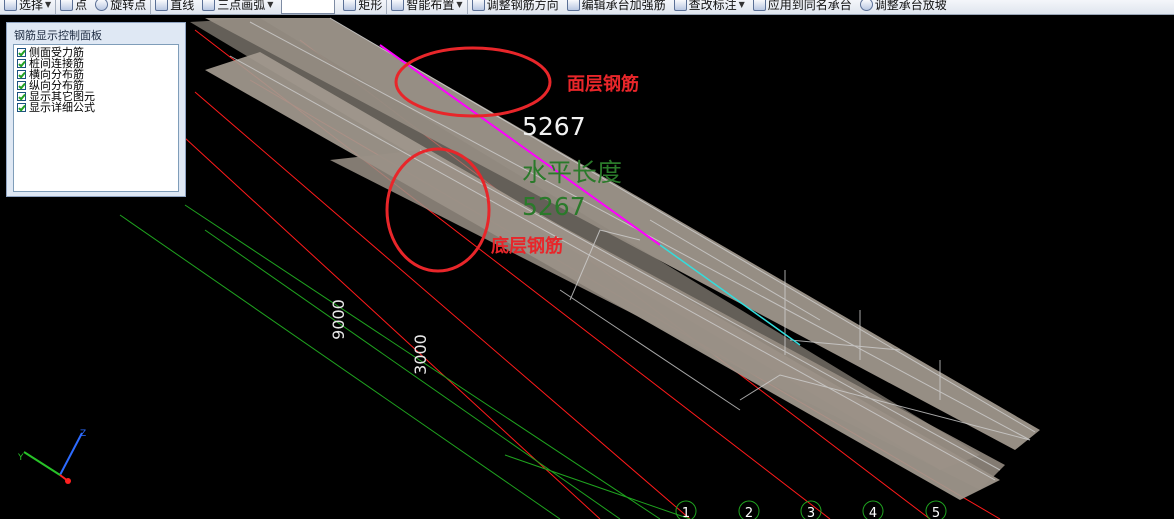 Image resolution: width=1174 pixels, height=519 pixels. What do you see at coordinates (120, 7) in the screenshot?
I see `rotate-point-tool-button: 旋转点` at bounding box center [120, 7].